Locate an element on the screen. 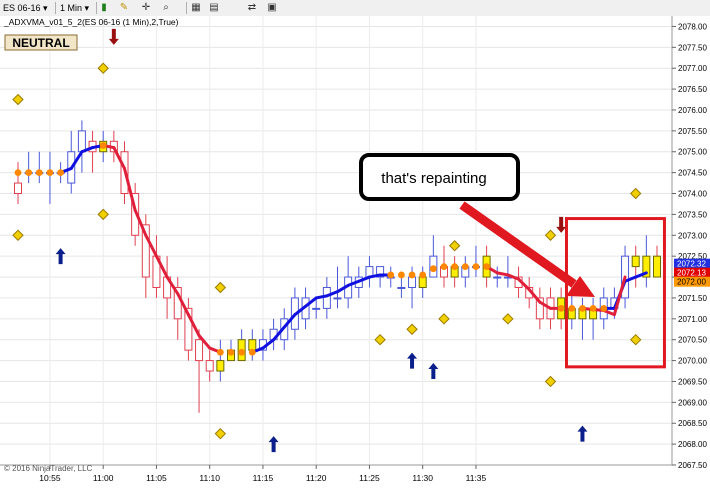 This screenshot has width=710, height=488. status-badge-text: NEUTRAL is located at coordinates (40, 43).